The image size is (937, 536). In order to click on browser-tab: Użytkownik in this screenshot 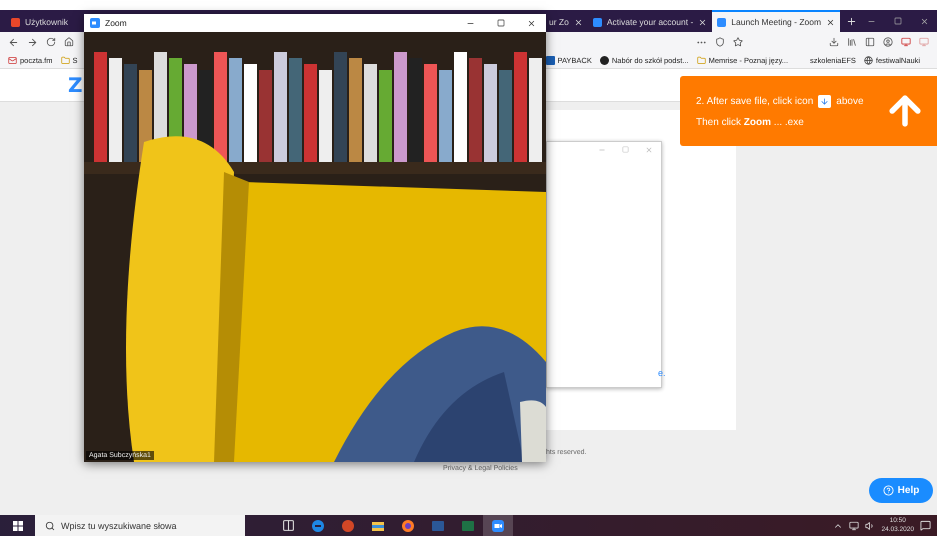, I will do `click(39, 21)`.